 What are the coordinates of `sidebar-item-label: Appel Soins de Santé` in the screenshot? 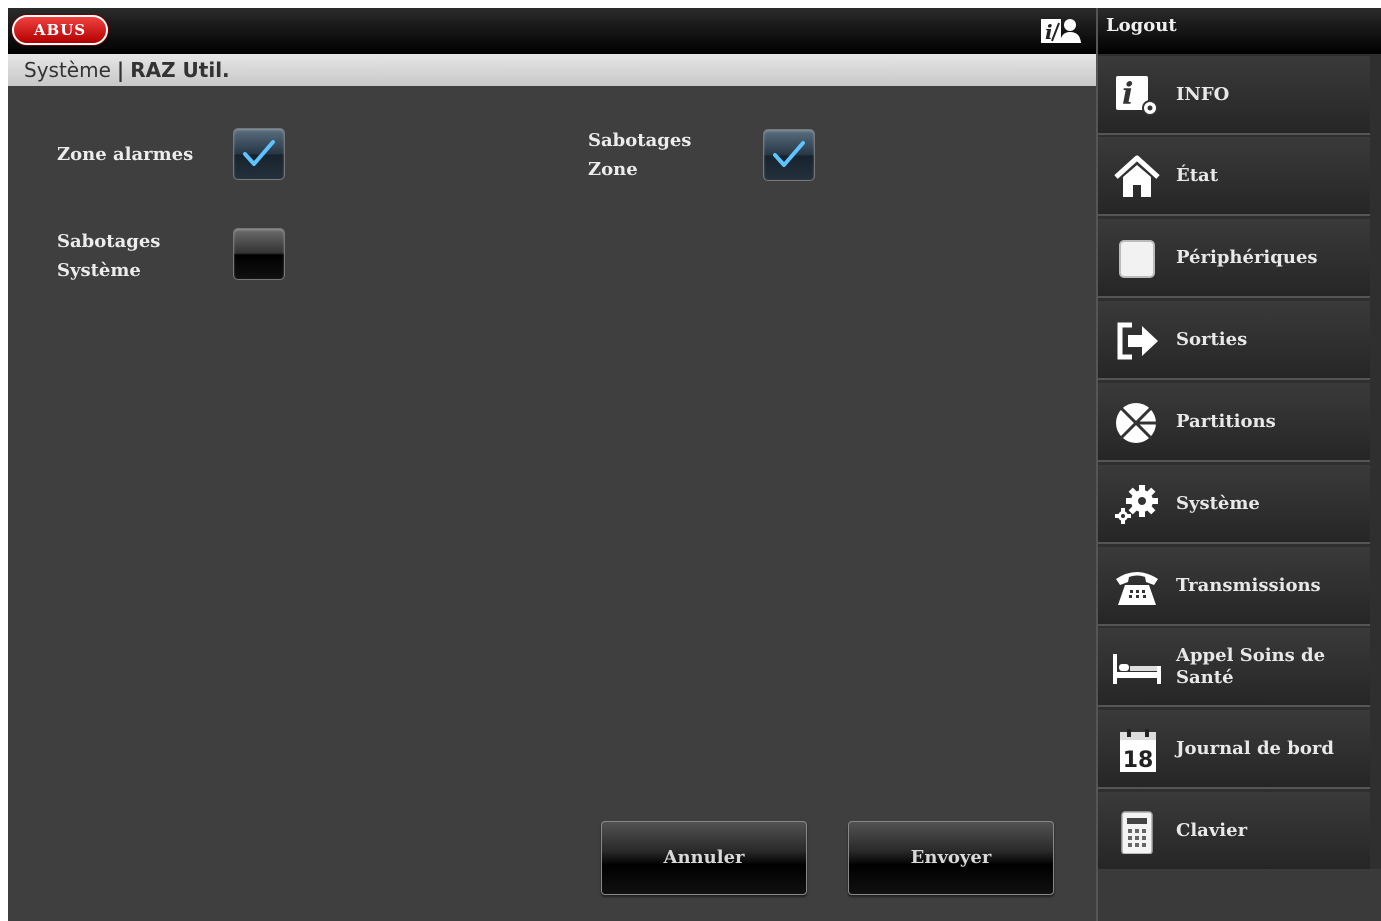 It's located at (1251, 666).